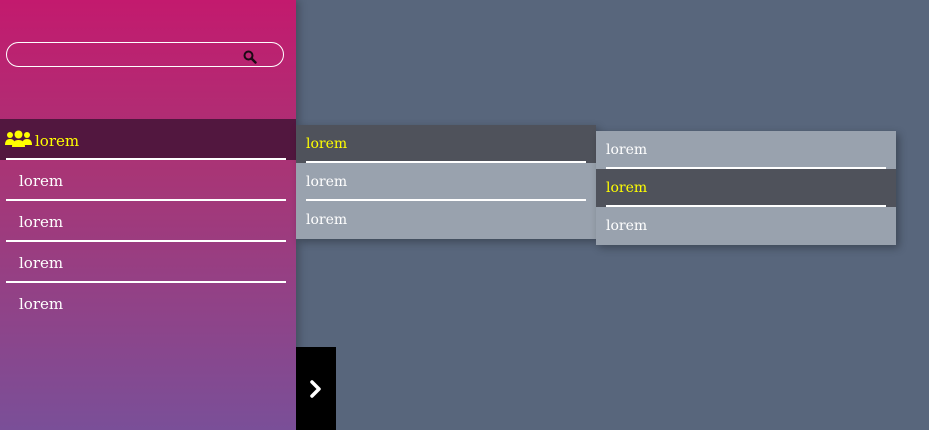 The image size is (929, 430). I want to click on users-icon, so click(18, 139).